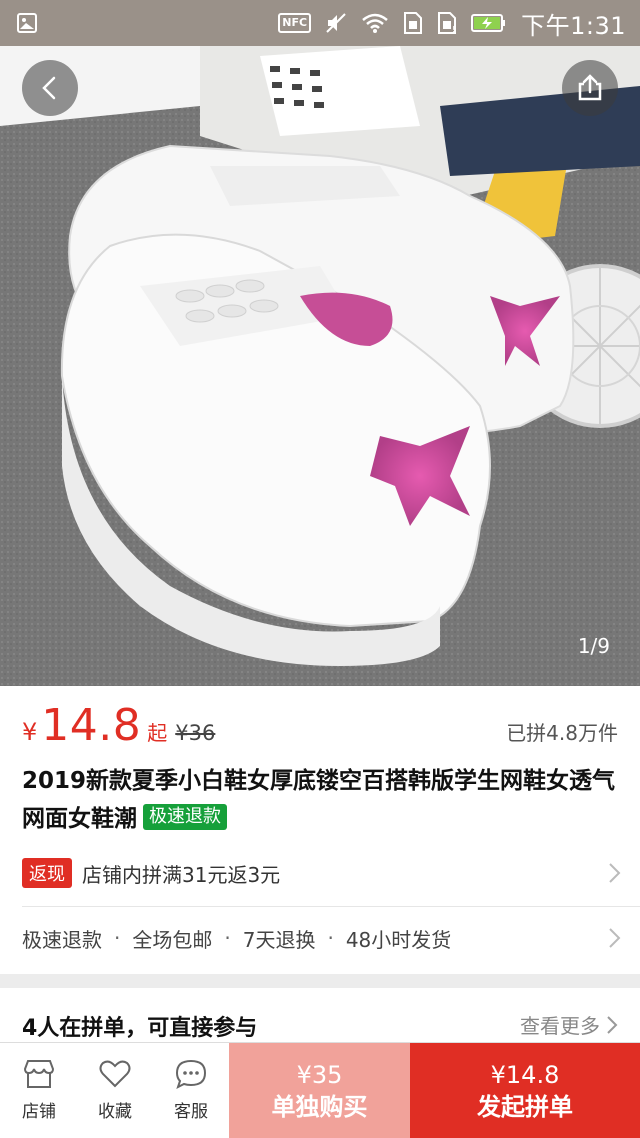 The image size is (640, 1138). Describe the element at coordinates (39, 1112) in the screenshot. I see `tab-store-label: 店铺` at that location.